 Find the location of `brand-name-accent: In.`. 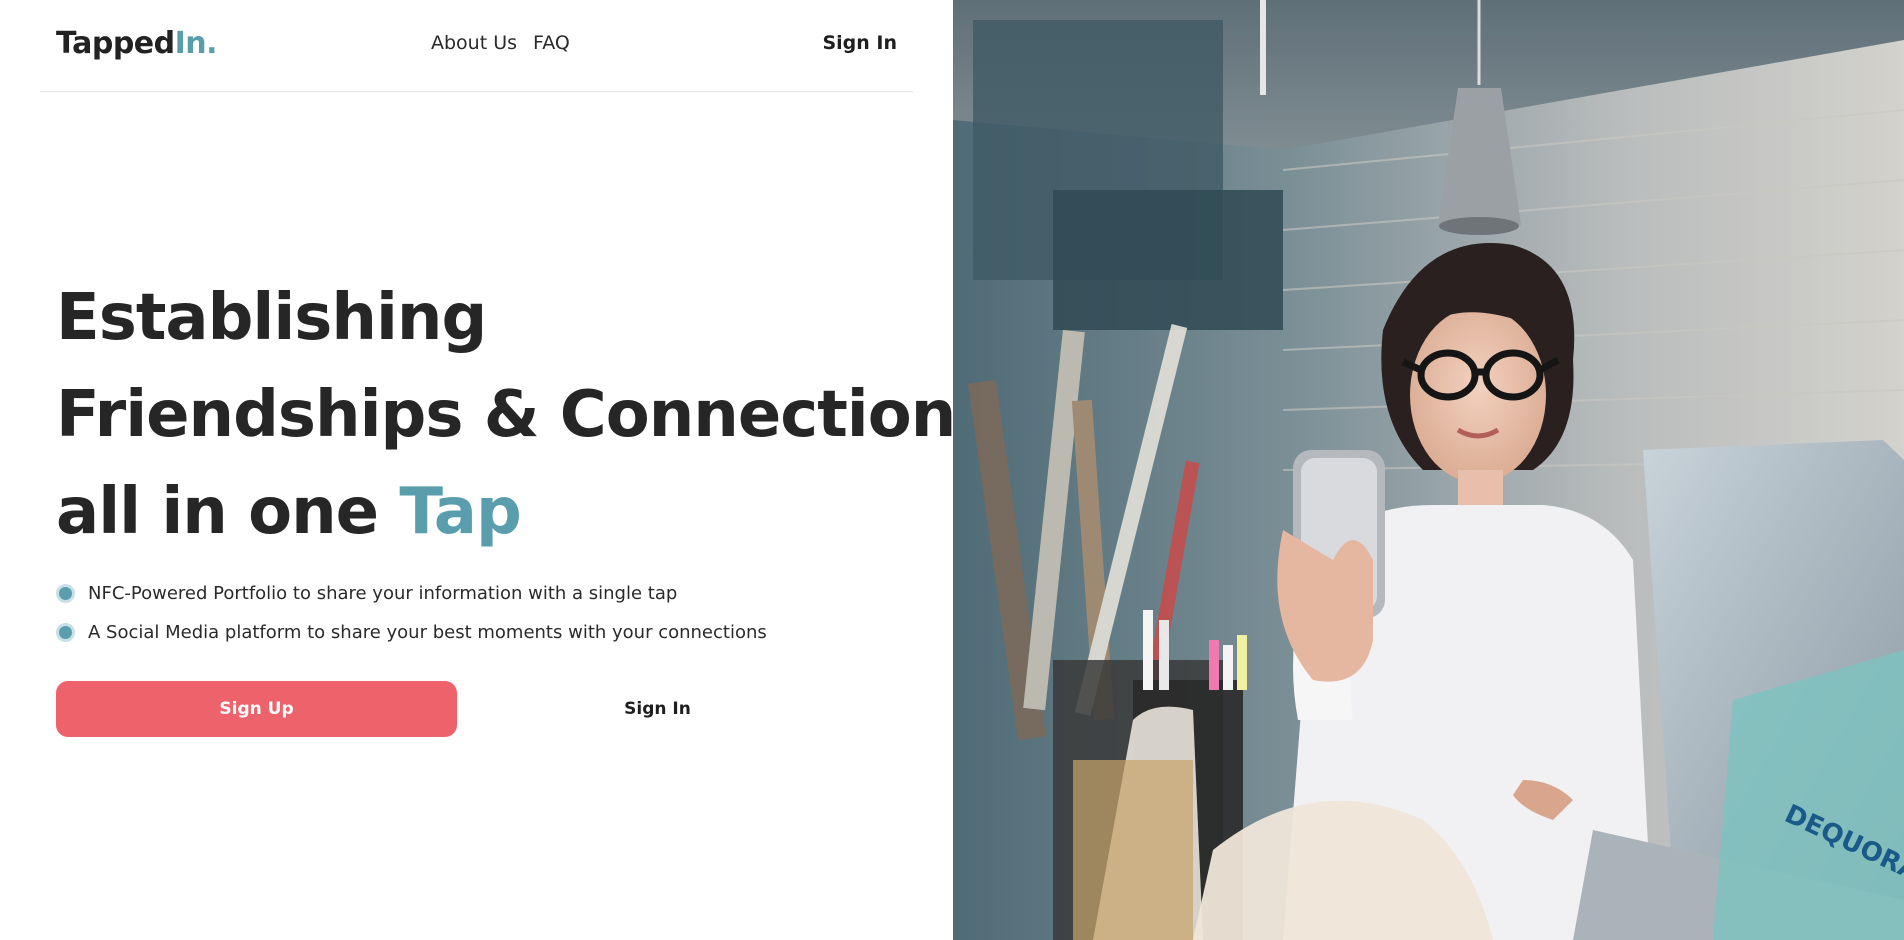

brand-name-accent: In. is located at coordinates (196, 43).